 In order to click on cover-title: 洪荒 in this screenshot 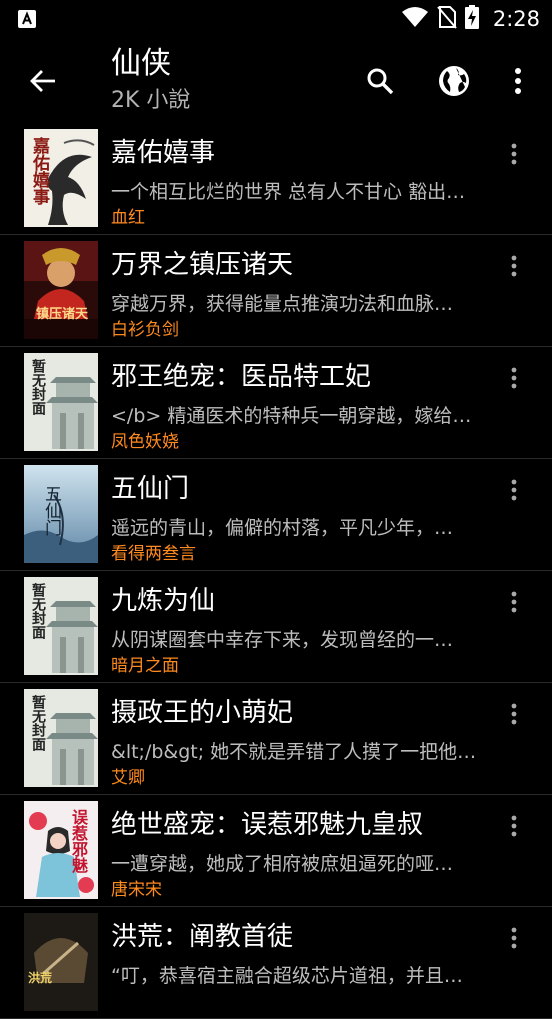, I will do `click(40, 978)`.